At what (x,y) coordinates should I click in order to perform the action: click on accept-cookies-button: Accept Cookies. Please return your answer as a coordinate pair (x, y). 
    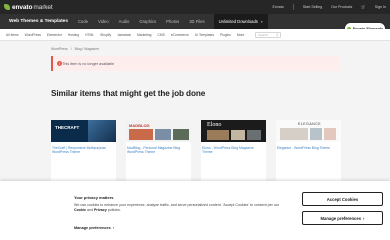
    Looking at the image, I should click on (342, 199).